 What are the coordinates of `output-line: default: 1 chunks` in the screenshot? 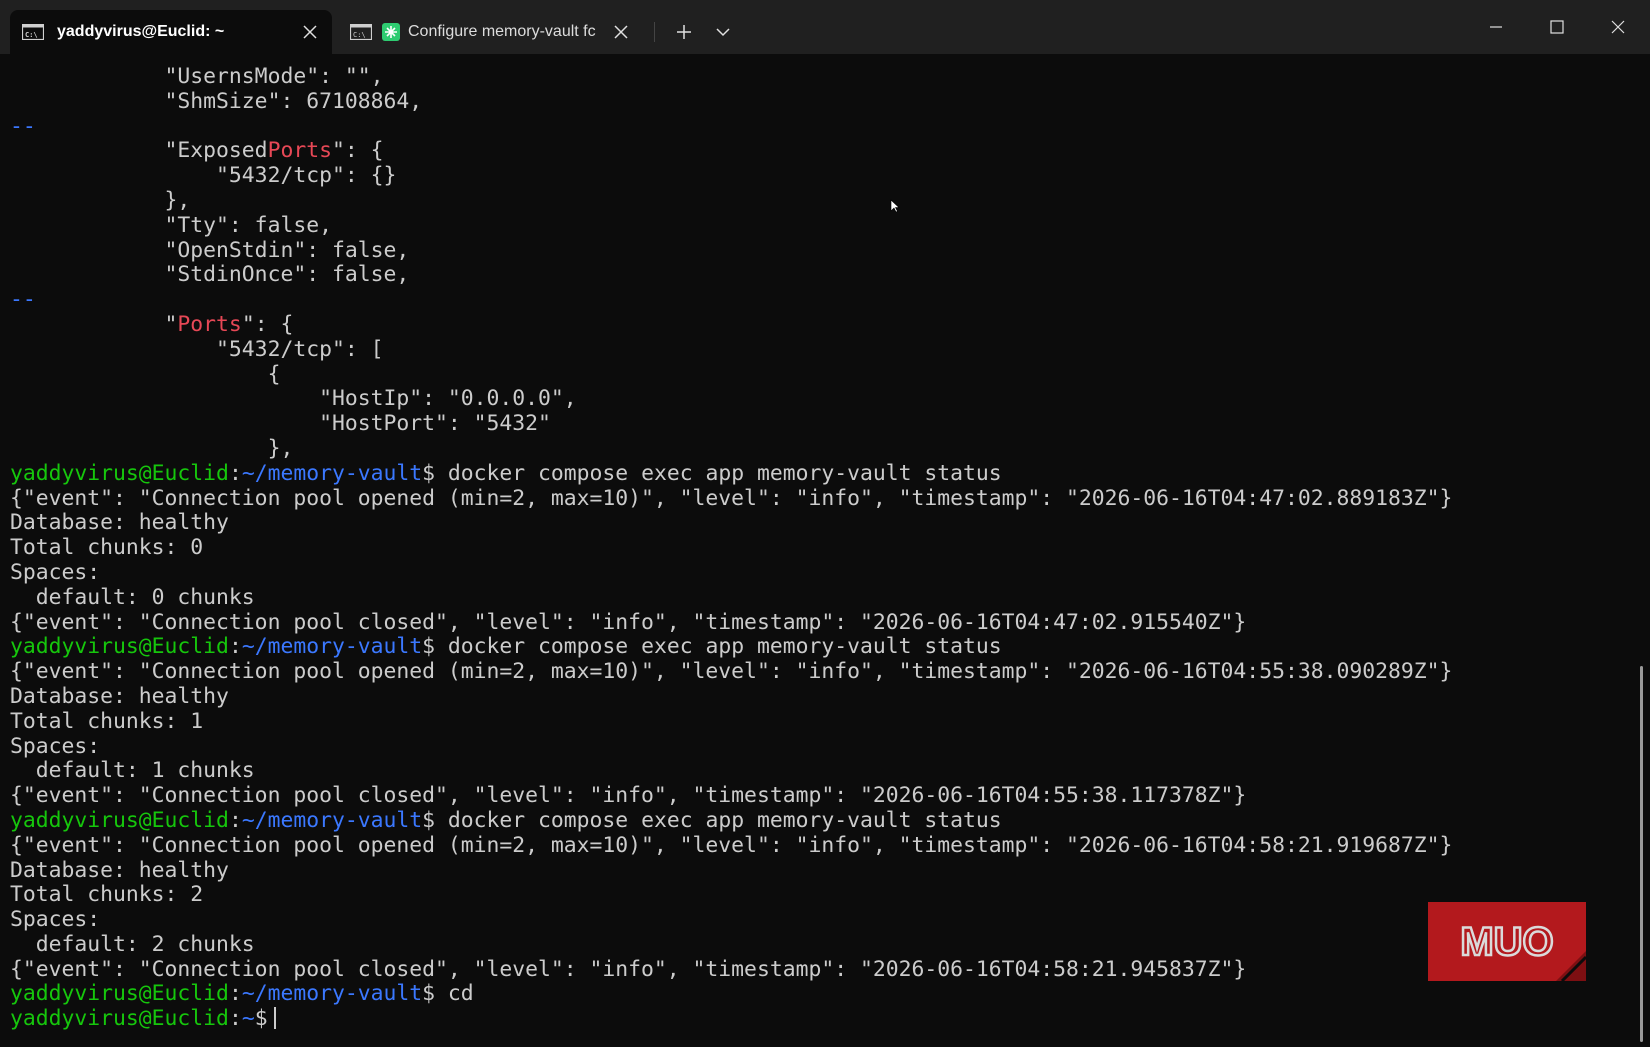 It's located at (132, 771).